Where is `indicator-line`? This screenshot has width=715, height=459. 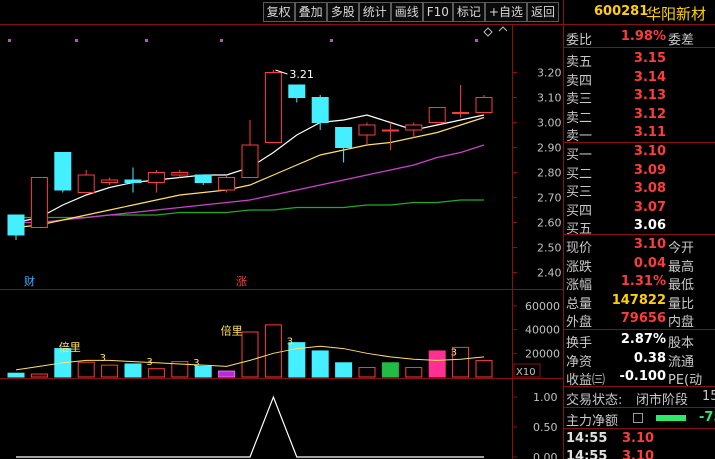 indicator-line is located at coordinates (250, 426).